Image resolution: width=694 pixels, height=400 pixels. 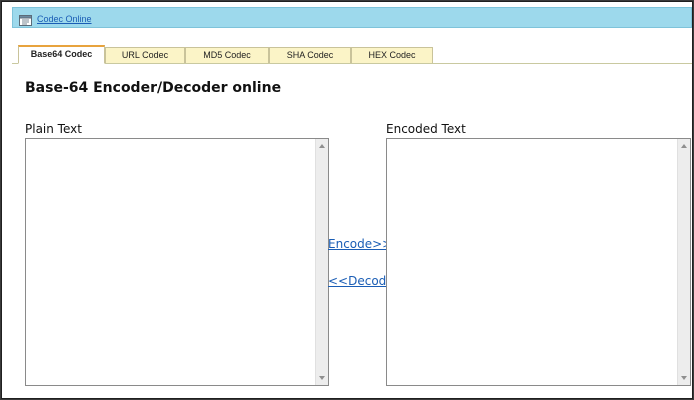 What do you see at coordinates (153, 88) in the screenshot?
I see `page-title: Base-64 Encoder/Decoder online` at bounding box center [153, 88].